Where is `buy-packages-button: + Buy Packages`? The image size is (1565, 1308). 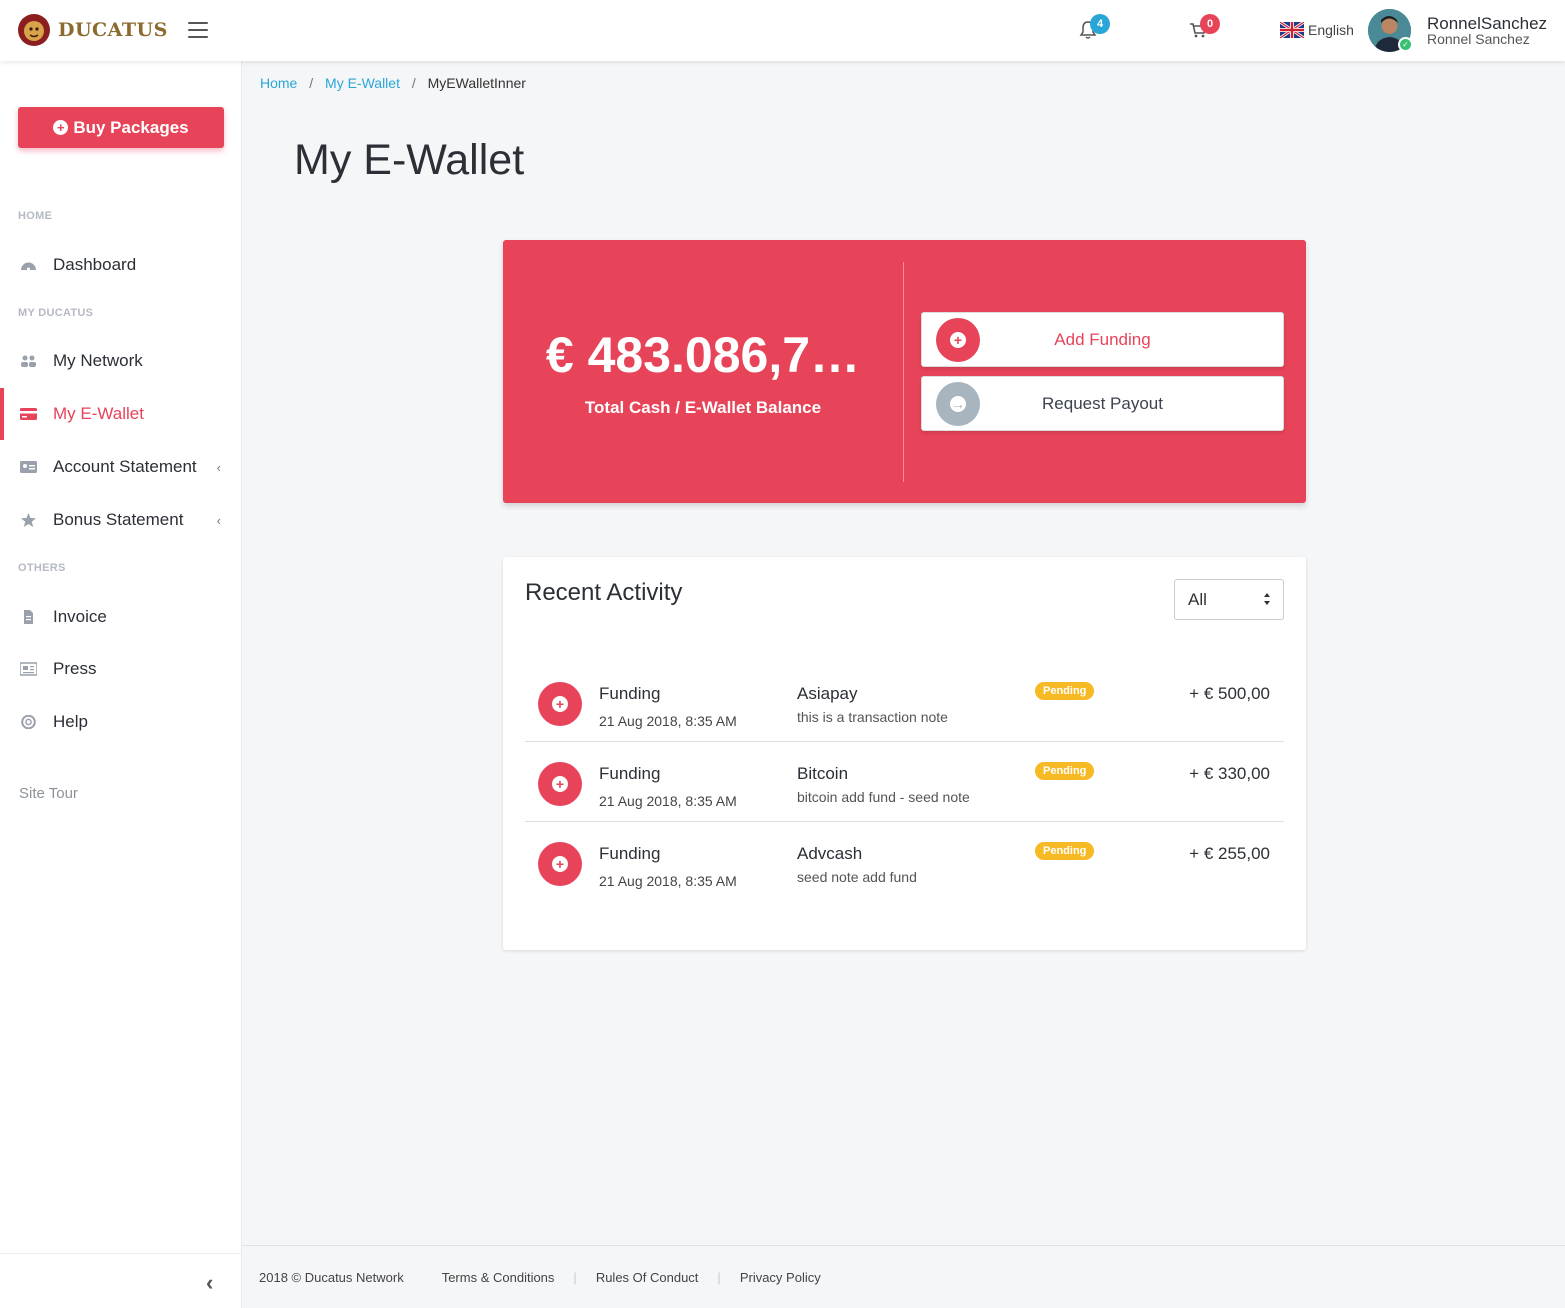 buy-packages-button: + Buy Packages is located at coordinates (121, 127).